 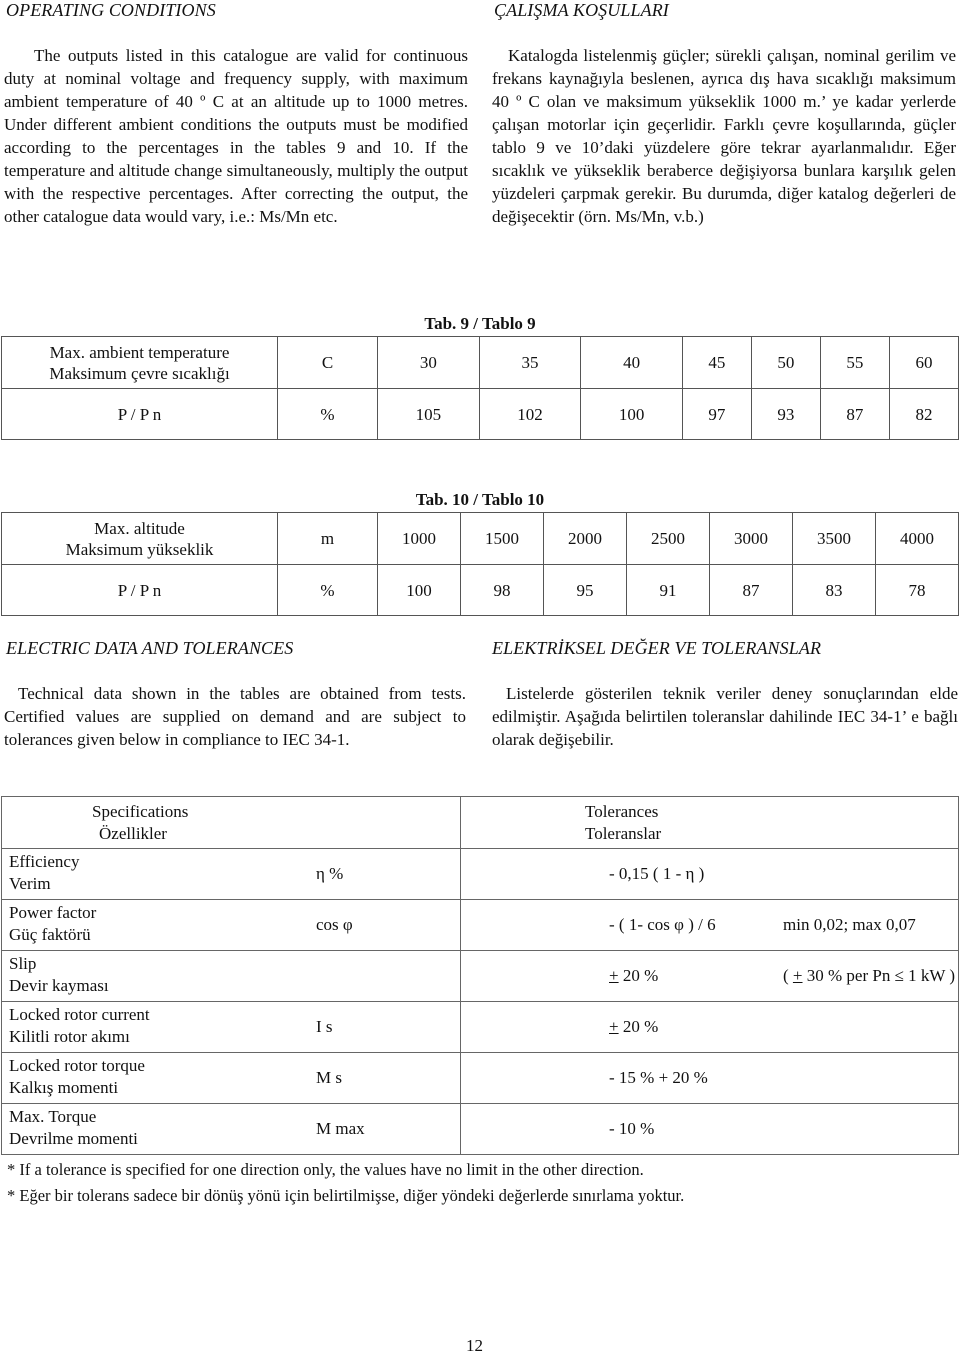 I want to click on tolerance-cell: + 20 %, so click(x=709, y=1027).